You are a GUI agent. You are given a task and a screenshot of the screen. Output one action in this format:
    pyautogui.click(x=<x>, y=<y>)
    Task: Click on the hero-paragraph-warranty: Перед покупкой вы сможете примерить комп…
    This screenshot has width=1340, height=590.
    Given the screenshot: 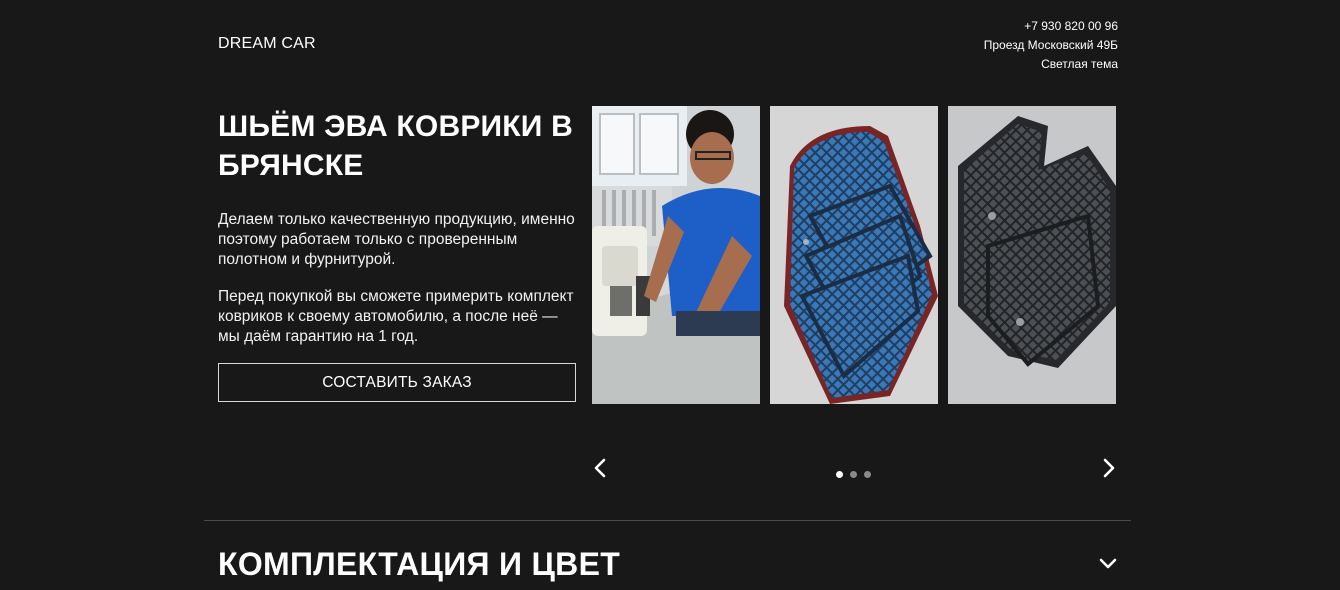 What is the action you would take?
    pyautogui.click(x=396, y=316)
    